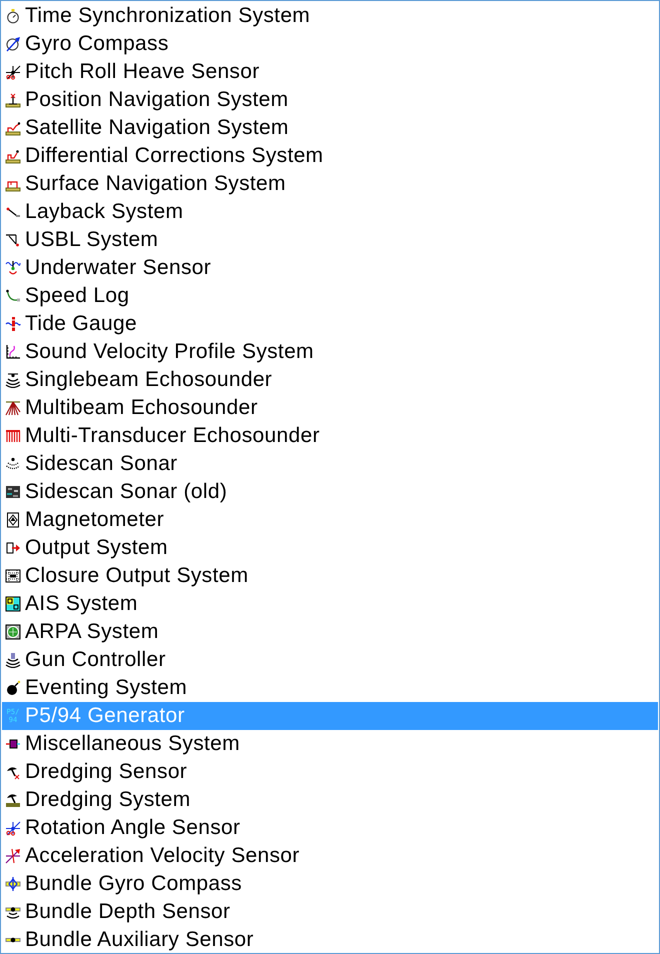  Describe the element at coordinates (13, 268) in the screenshot. I see `sensor-icon` at that location.